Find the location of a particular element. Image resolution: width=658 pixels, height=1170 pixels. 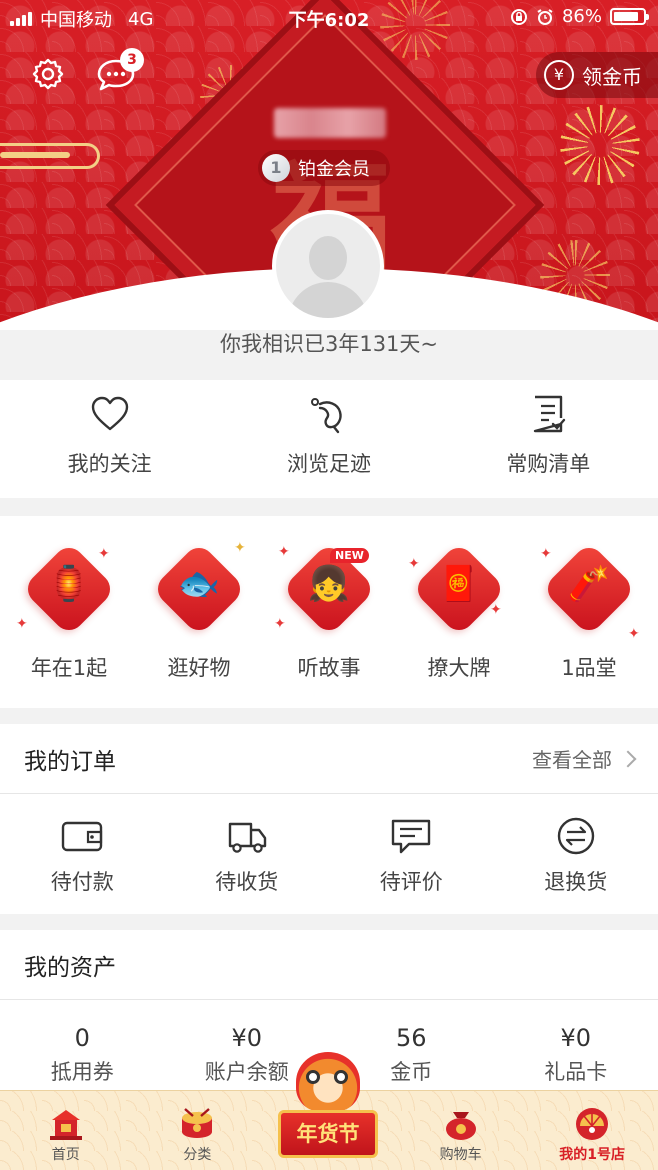

tab-cart: 购物车 is located at coordinates (461, 1130).